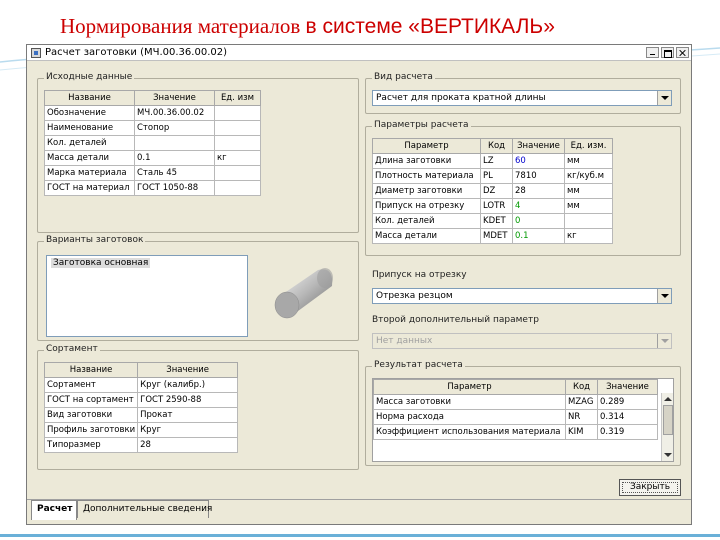 The height and width of the screenshot is (540, 720). I want to click on close-button: Закрыть, so click(650, 487).